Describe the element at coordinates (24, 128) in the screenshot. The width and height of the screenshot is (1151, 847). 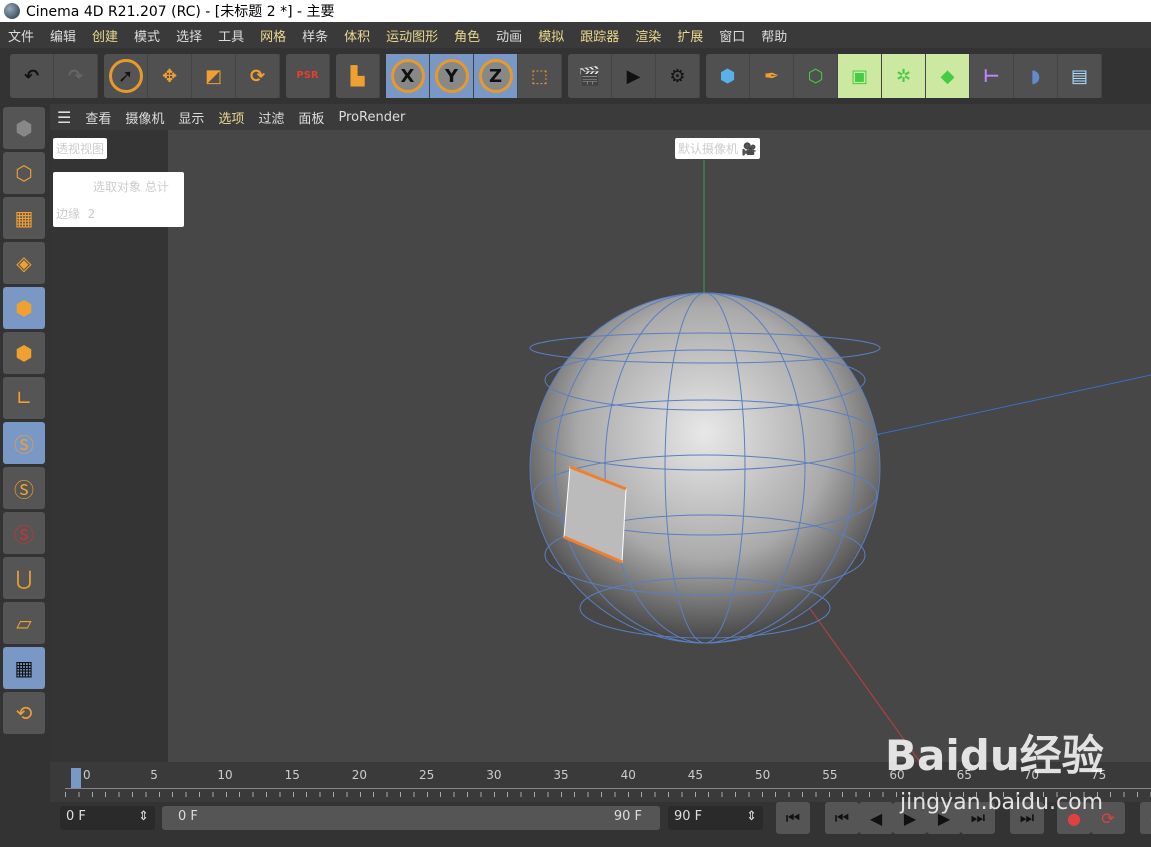
I see `make-editable-icon: ⬢` at that location.